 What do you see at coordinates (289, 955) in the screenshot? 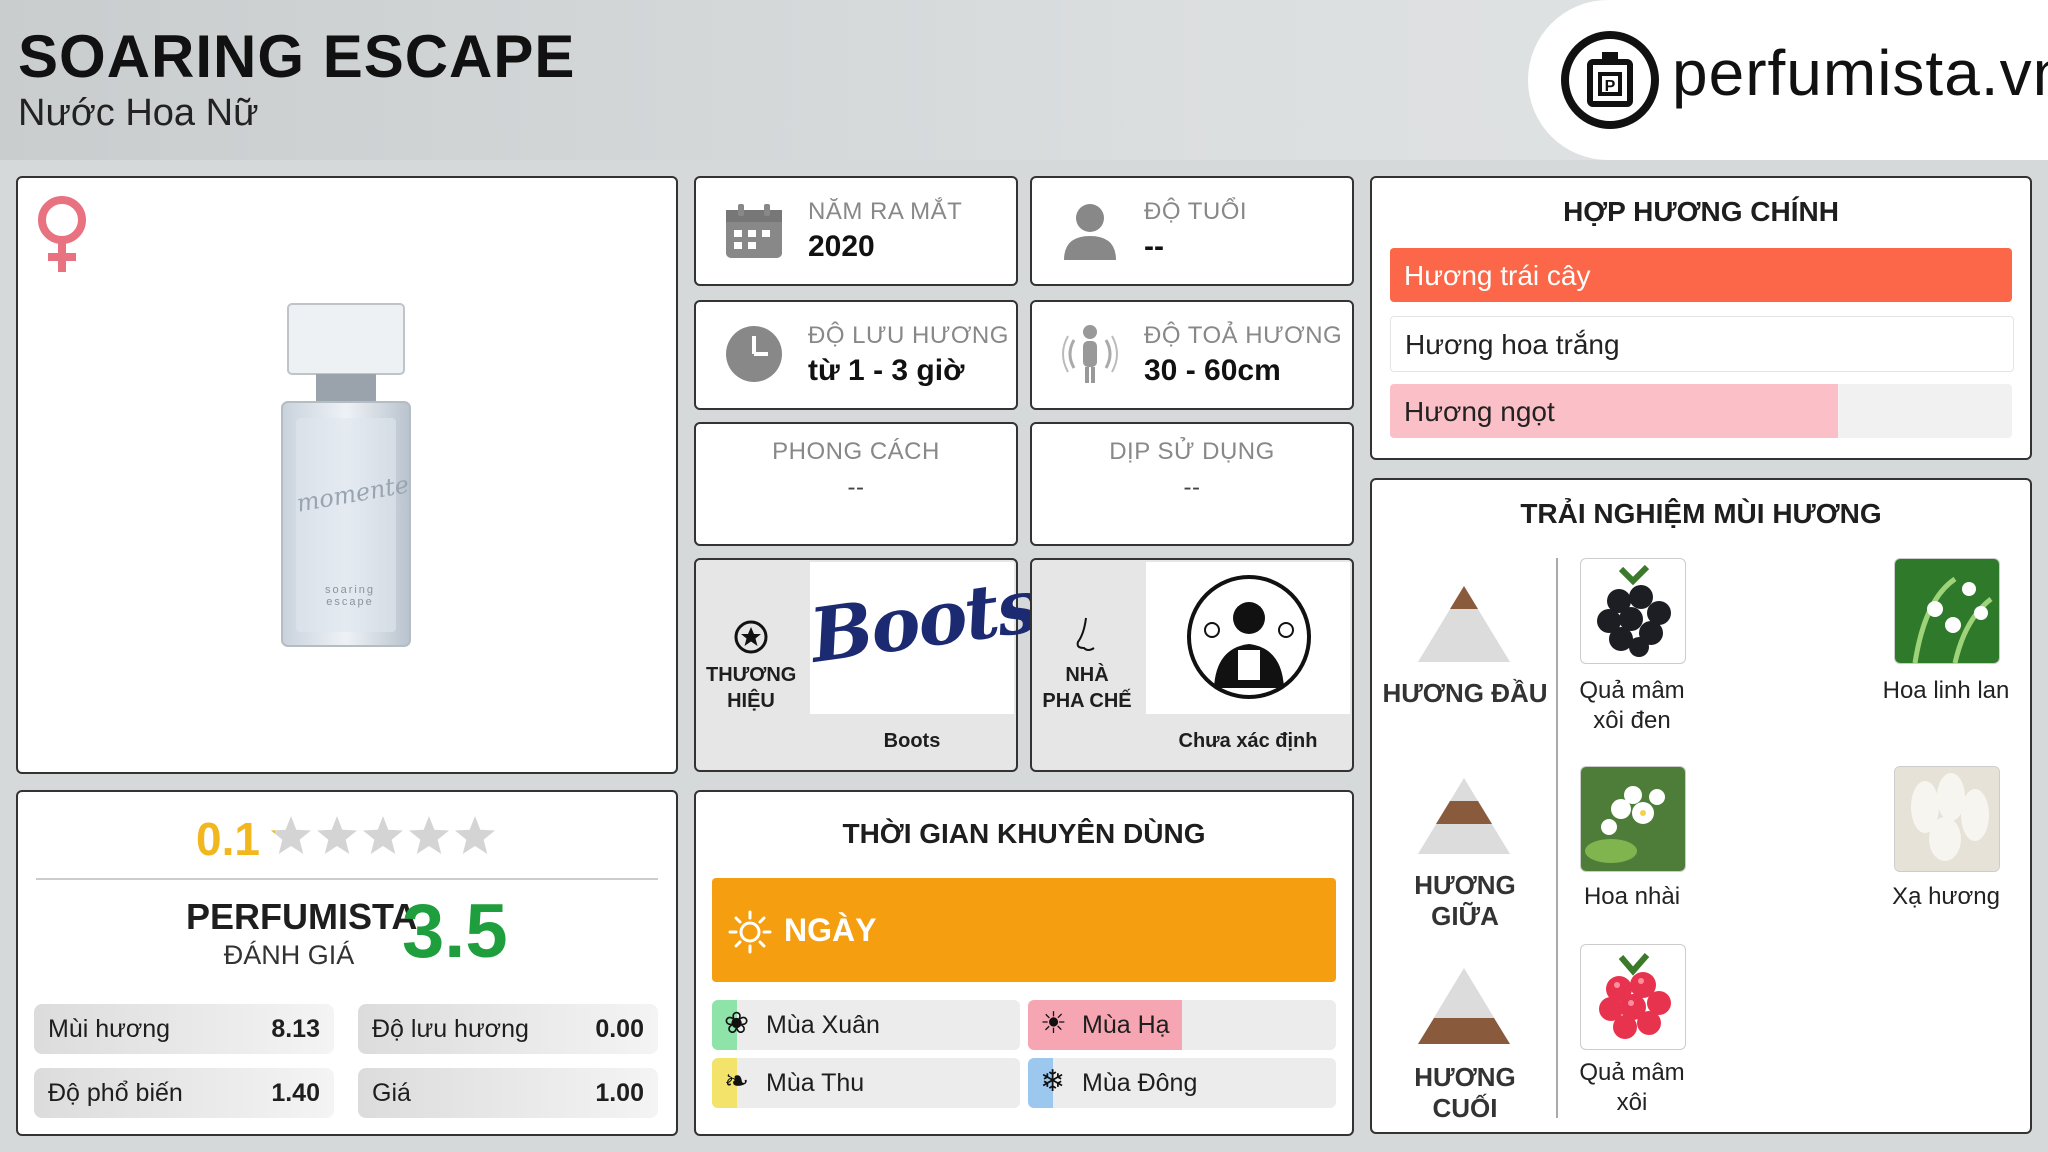
I see `perfumista-sublabel: ĐÁNH GIÁ` at bounding box center [289, 955].